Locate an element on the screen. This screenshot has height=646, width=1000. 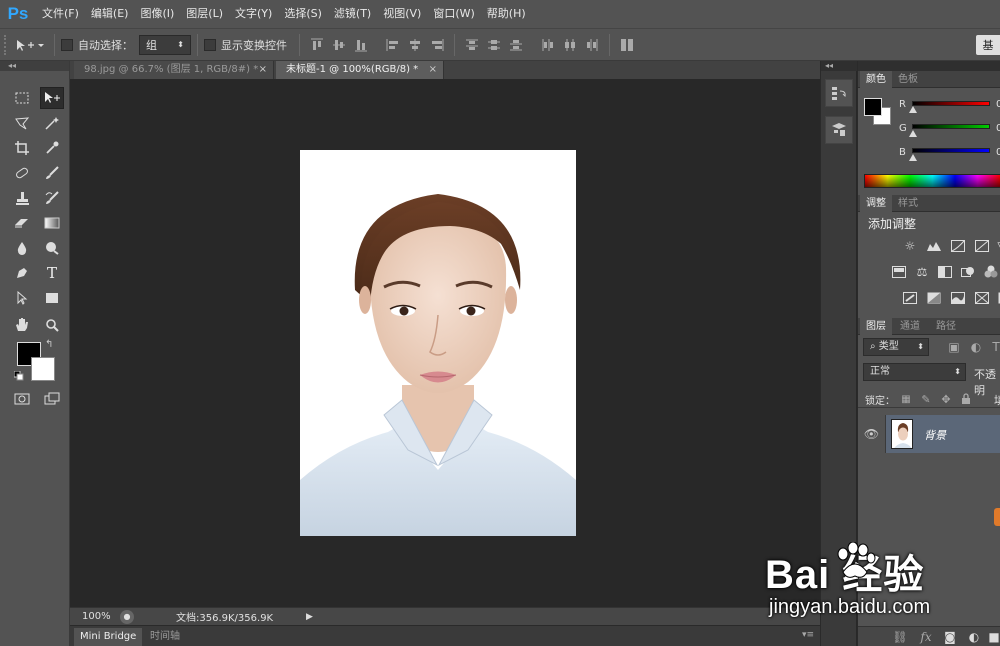
eyedropper-tool-icon is located at coordinates (52, 148).